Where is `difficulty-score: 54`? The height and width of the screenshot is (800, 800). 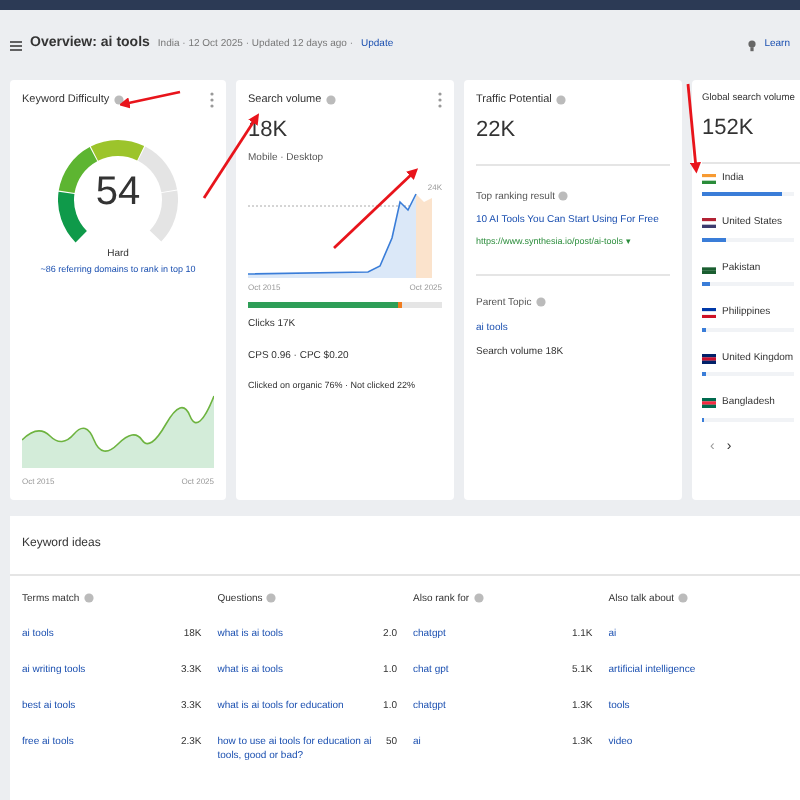 difficulty-score: 54 is located at coordinates (118, 192).